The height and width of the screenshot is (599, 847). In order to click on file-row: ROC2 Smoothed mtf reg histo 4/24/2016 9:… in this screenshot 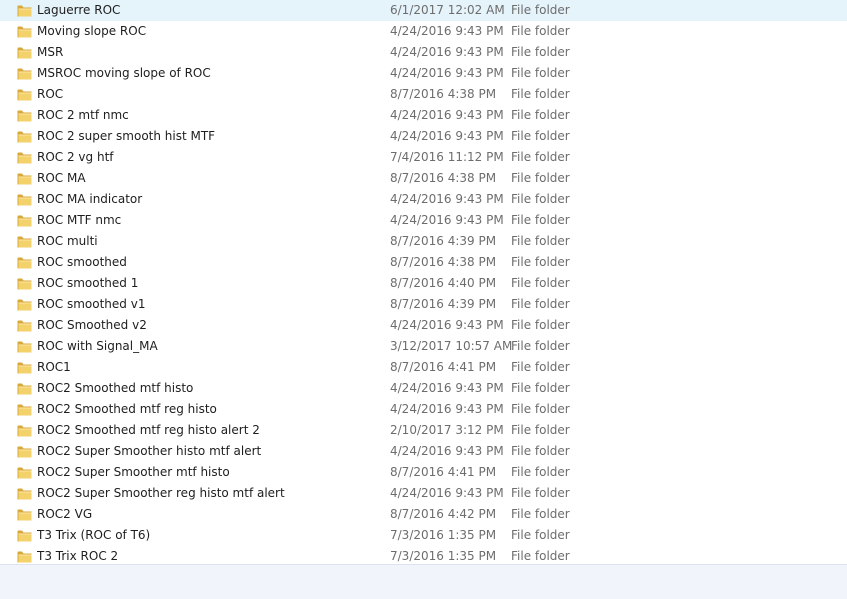, I will do `click(423, 409)`.